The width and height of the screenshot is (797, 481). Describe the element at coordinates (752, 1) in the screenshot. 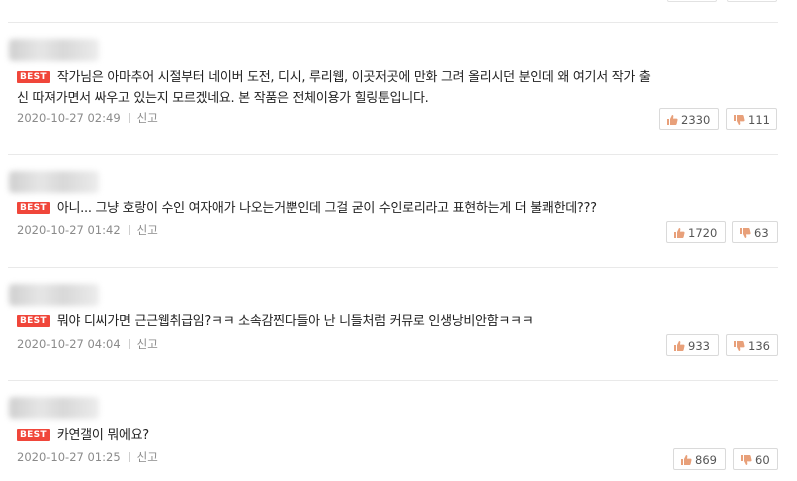

I see `previous-dislike-button` at that location.